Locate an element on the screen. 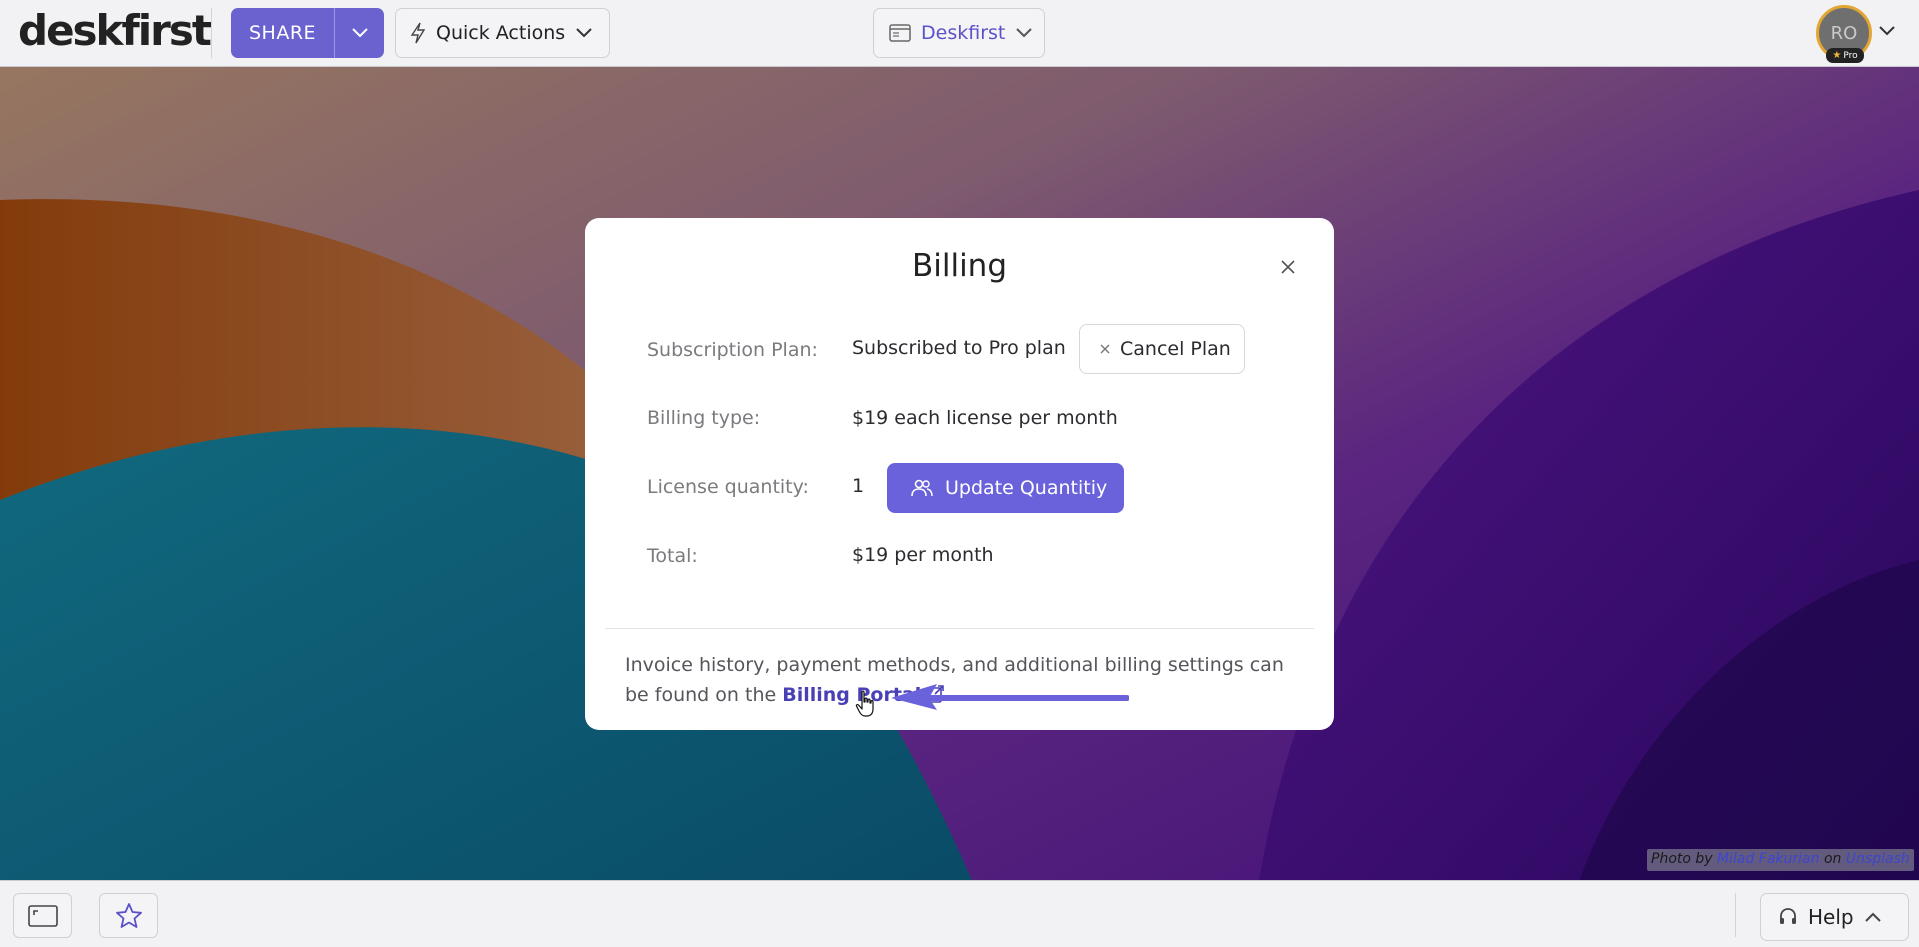  favorite-button is located at coordinates (128, 915).